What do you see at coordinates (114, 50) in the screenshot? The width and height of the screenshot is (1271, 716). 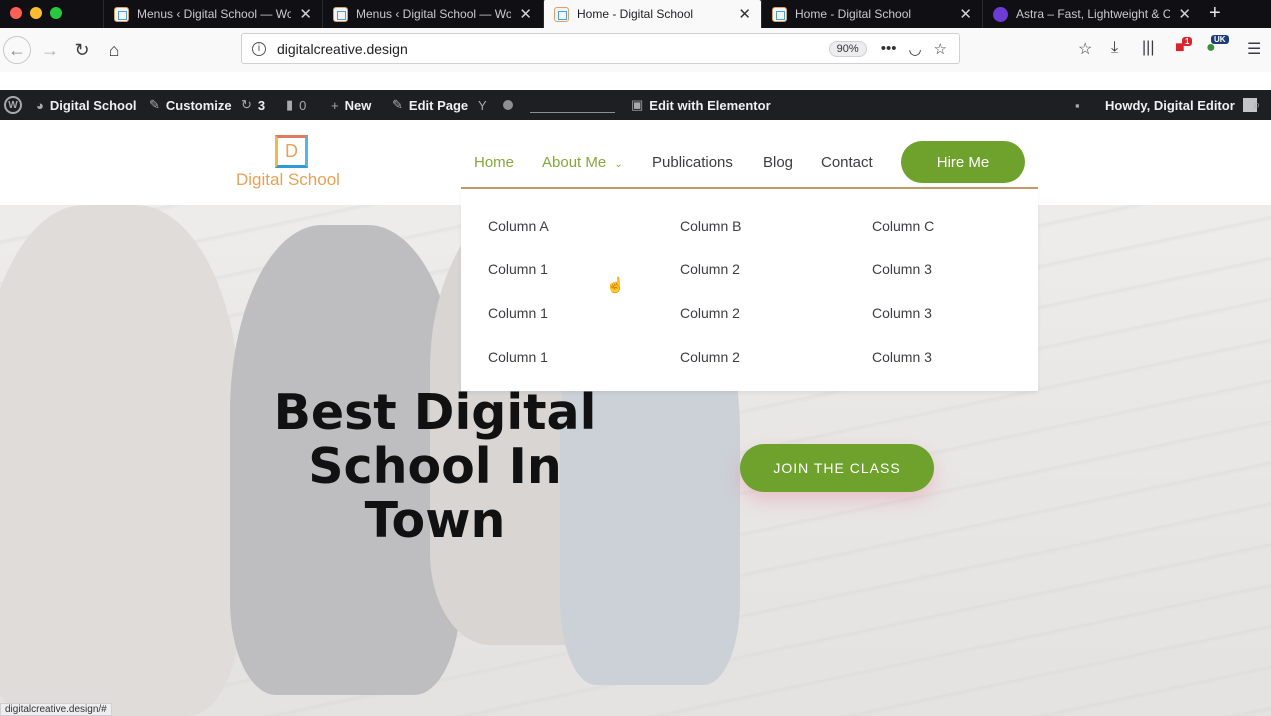 I see `home-icon: ⌂` at bounding box center [114, 50].